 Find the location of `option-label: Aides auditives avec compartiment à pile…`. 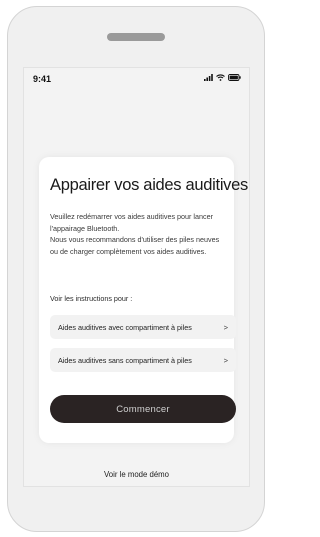

option-label: Aides auditives avec compartiment à pile… is located at coordinates (125, 327).